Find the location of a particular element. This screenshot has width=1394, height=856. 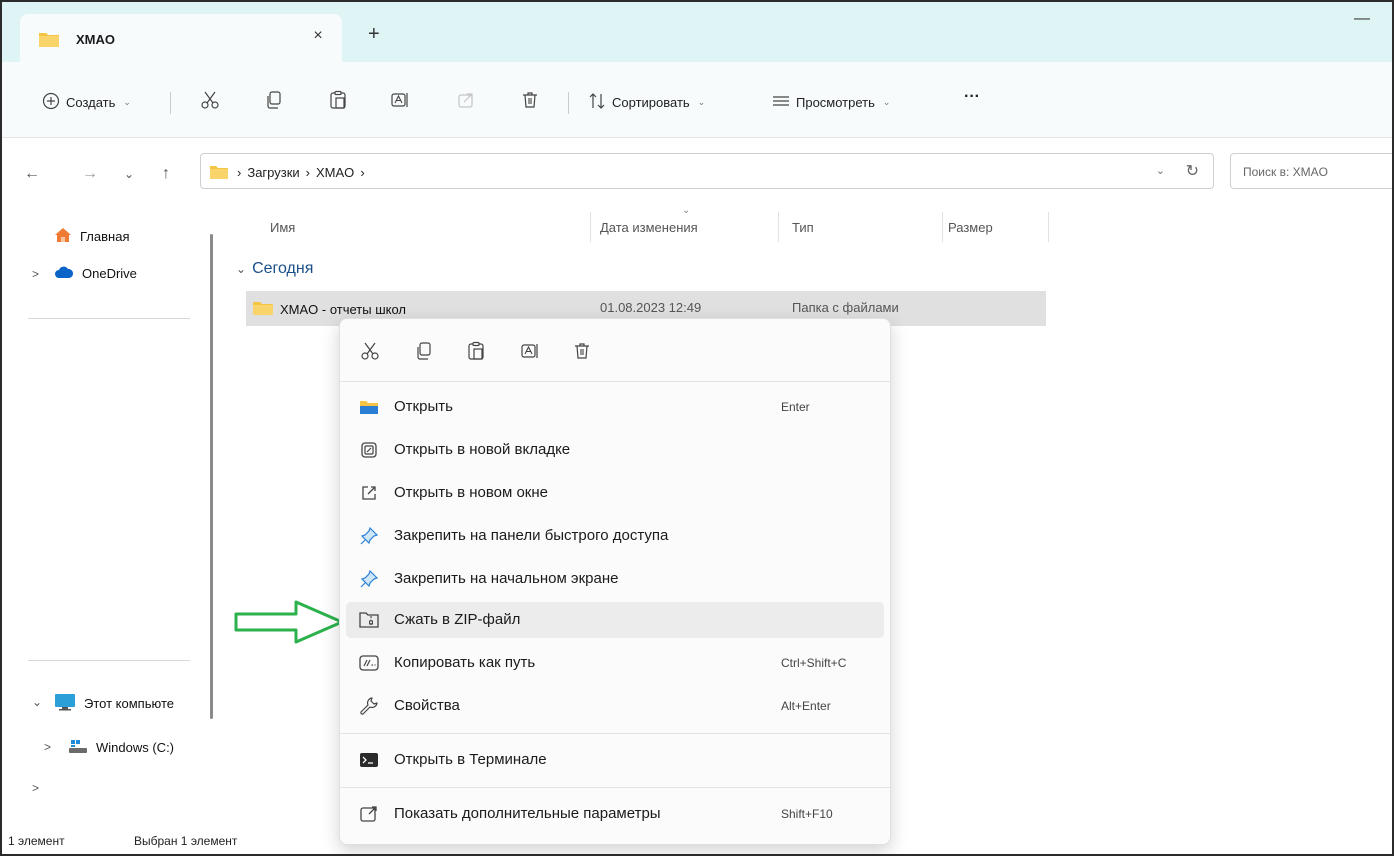

group-header-today: ⌄ Сегодня is located at coordinates (274, 269).